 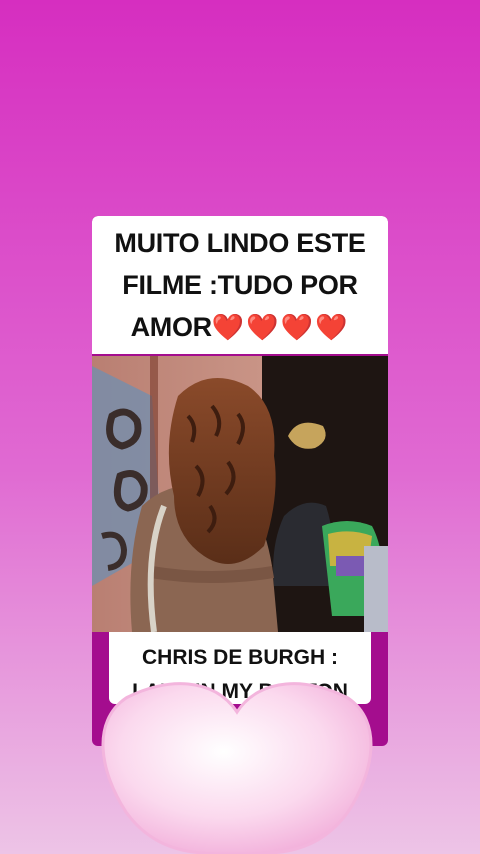 I want to click on red-heart-emoji-icon: ❤️❤️❤️❤️, so click(x=280, y=327).